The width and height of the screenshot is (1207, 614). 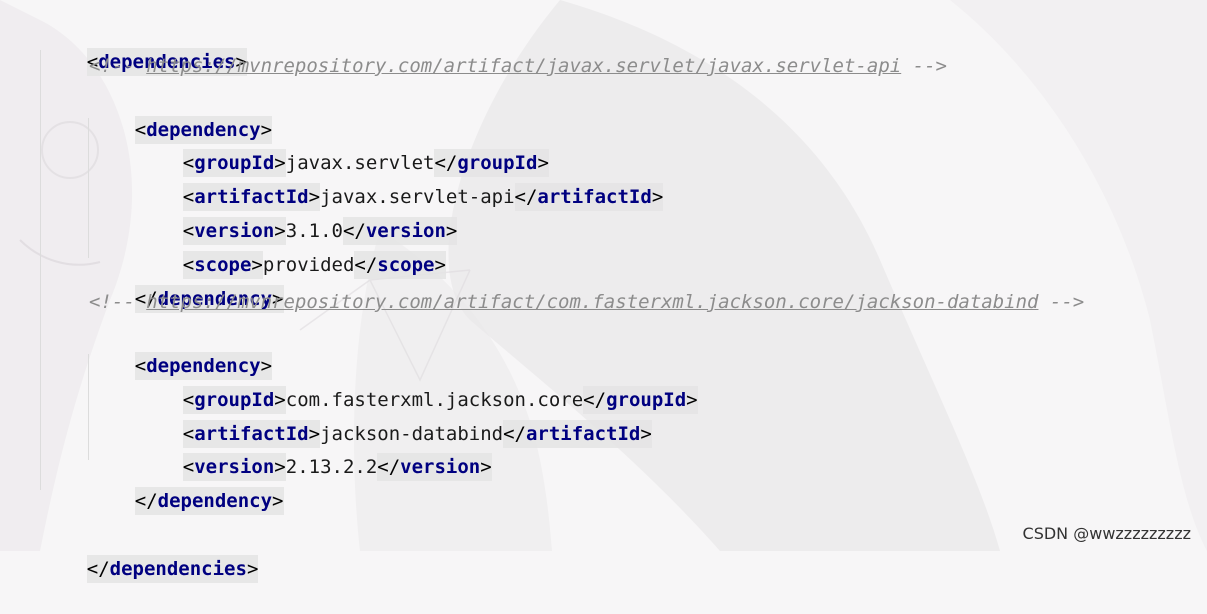 What do you see at coordinates (150, 553) in the screenshot?
I see `code-line: </dependencies>` at bounding box center [150, 553].